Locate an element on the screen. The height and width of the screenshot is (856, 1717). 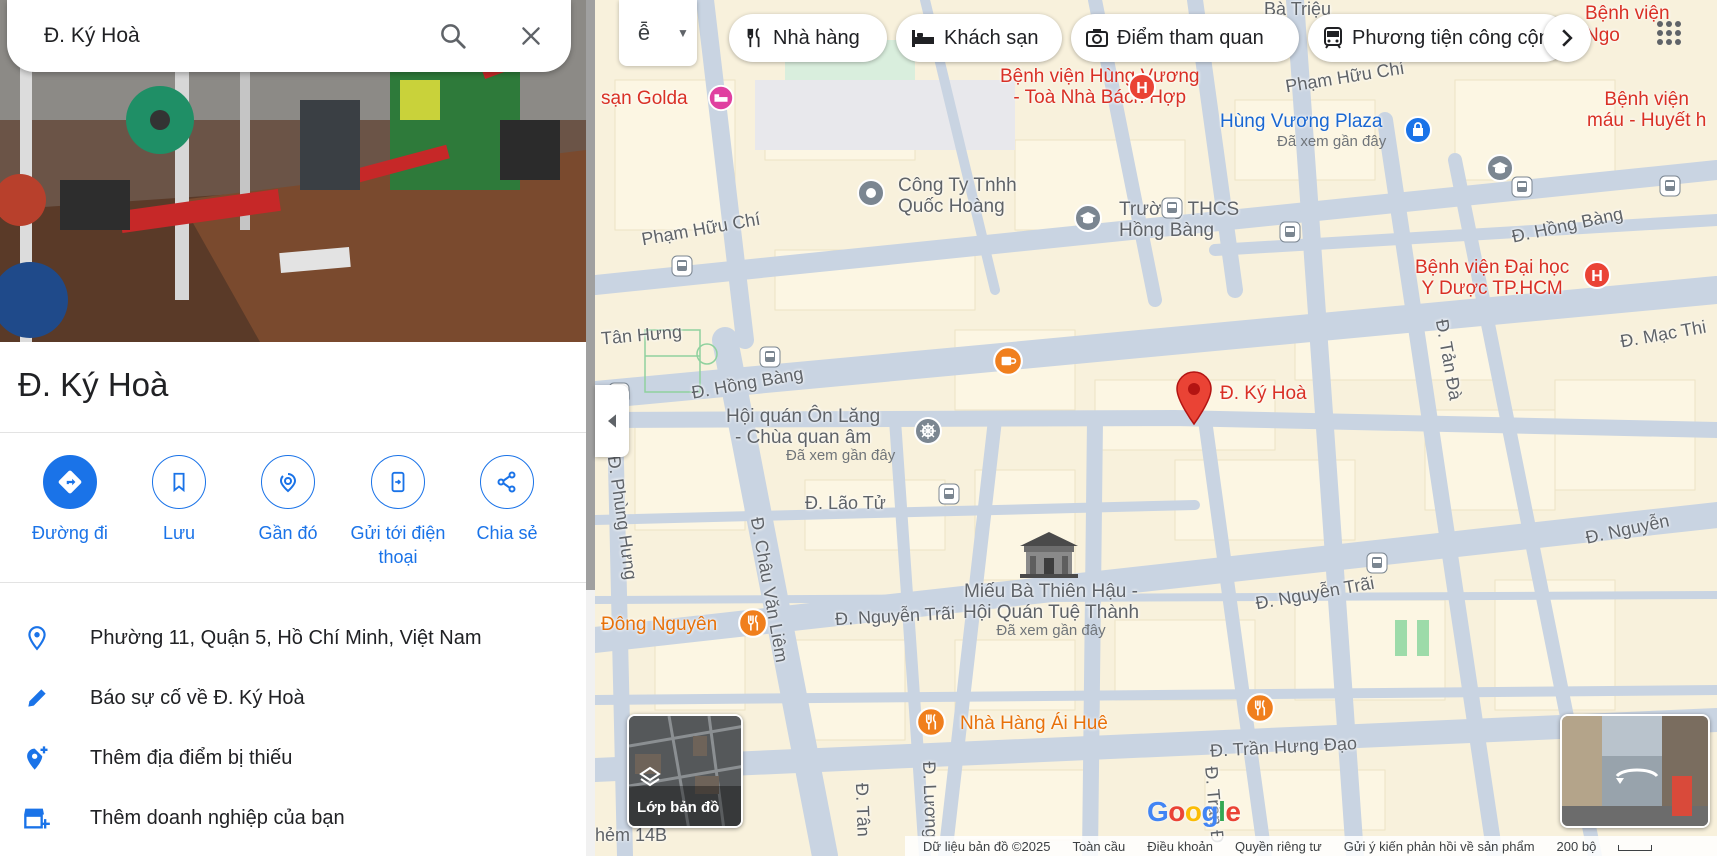
chip-label: Nhà hàng is located at coordinates (816, 37).